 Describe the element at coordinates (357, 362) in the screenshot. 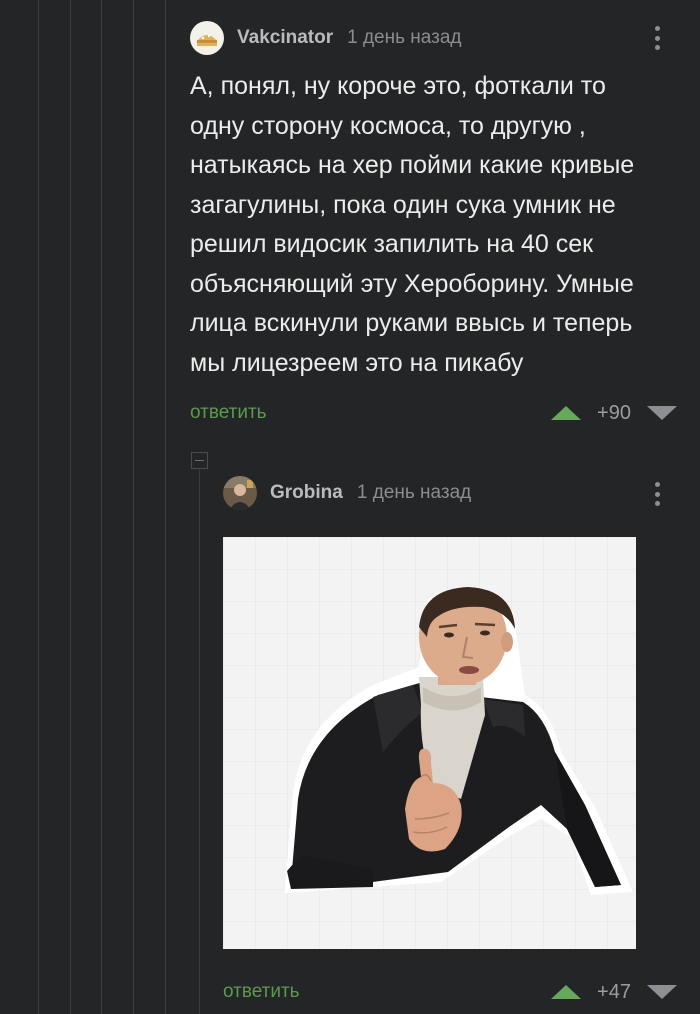

I see `comment-text-line: мы лицезреем это на пикабу` at that location.